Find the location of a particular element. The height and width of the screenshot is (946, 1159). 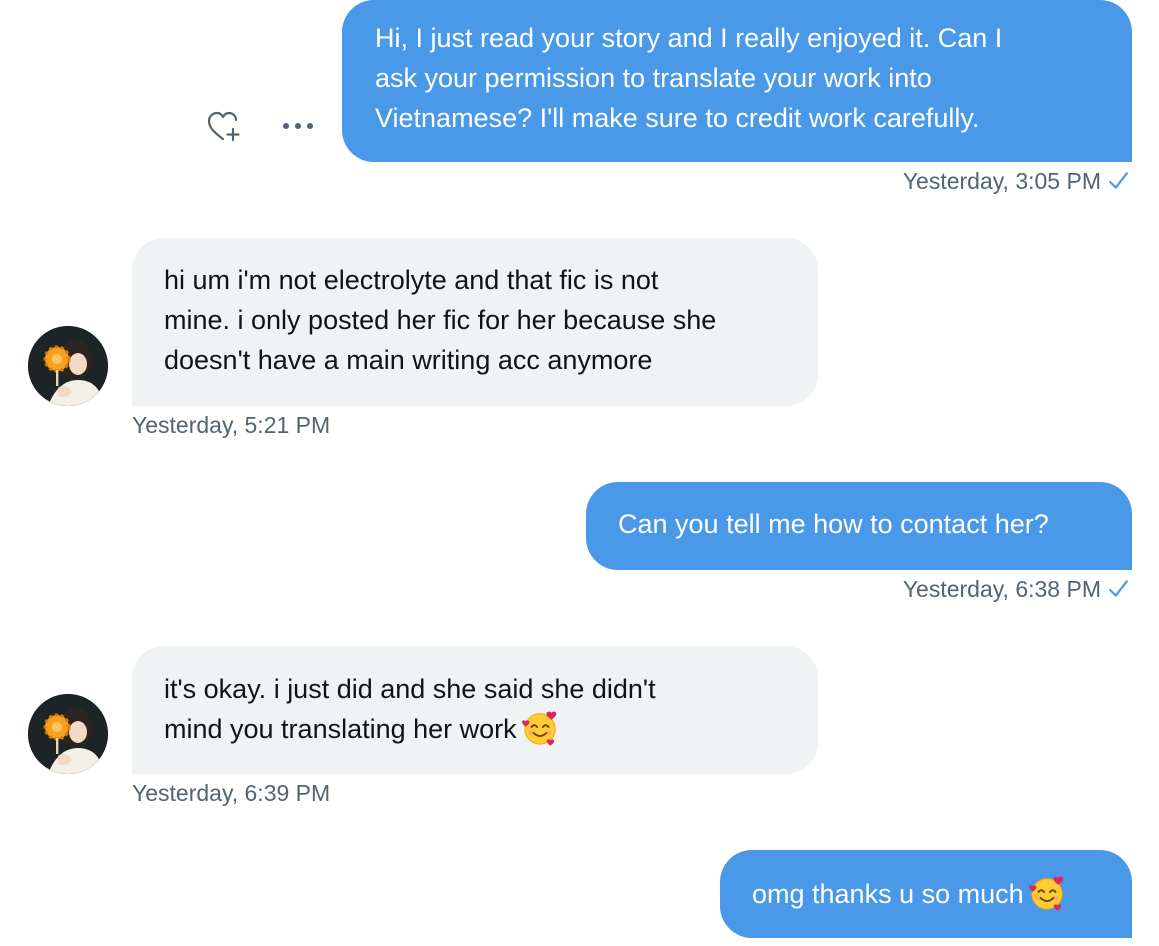

message-text-line: omg thanks u so much is located at coordinates (927, 894).